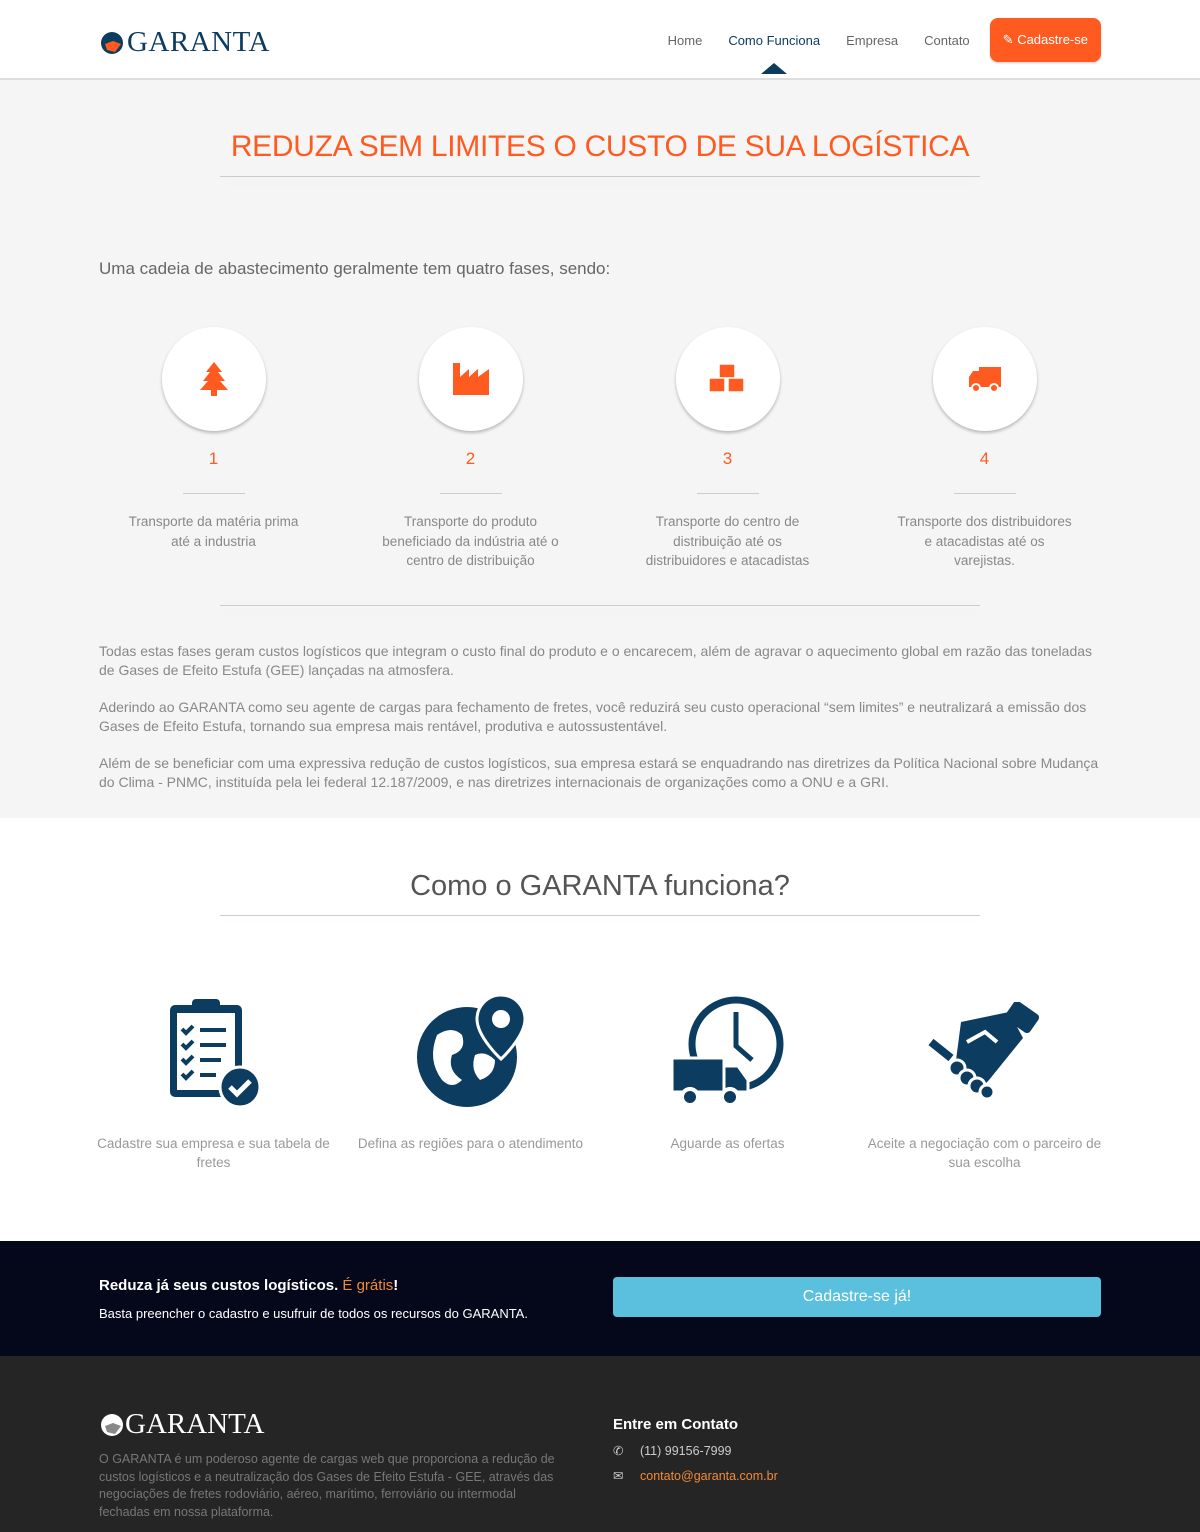 This screenshot has width=1200, height=1532. I want to click on cta-highlight: É grátis, so click(368, 1285).